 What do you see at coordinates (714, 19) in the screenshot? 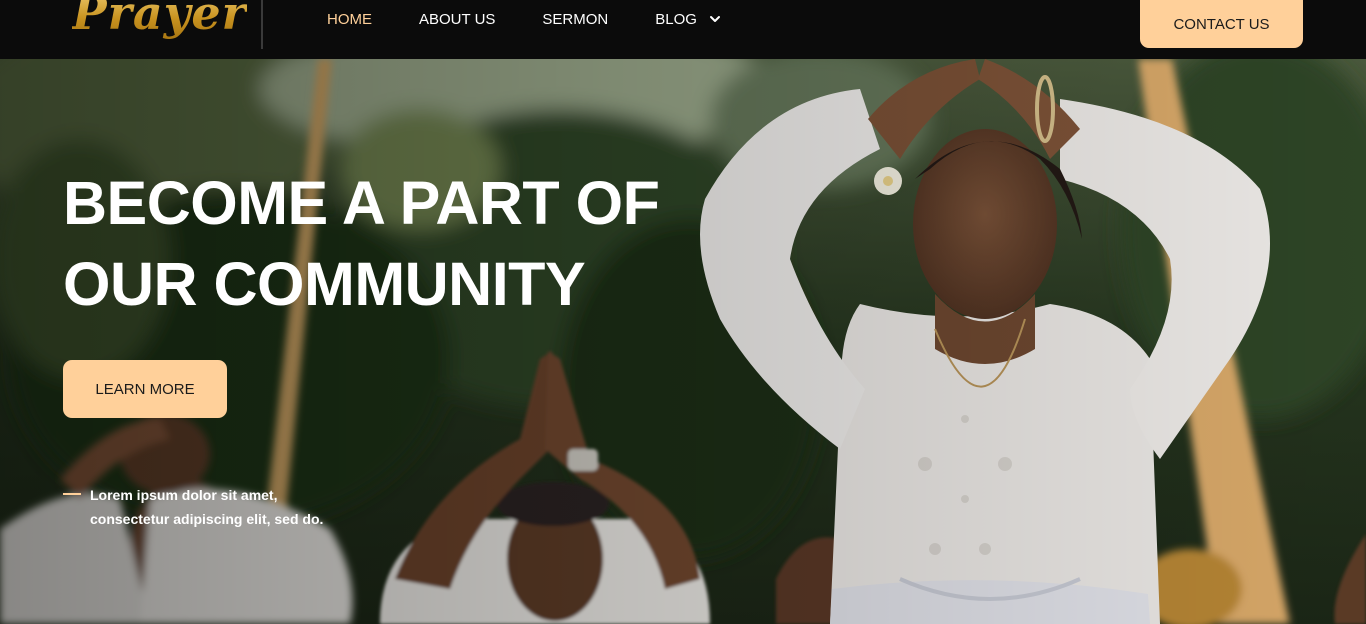
I see `chevron-down-icon` at bounding box center [714, 19].